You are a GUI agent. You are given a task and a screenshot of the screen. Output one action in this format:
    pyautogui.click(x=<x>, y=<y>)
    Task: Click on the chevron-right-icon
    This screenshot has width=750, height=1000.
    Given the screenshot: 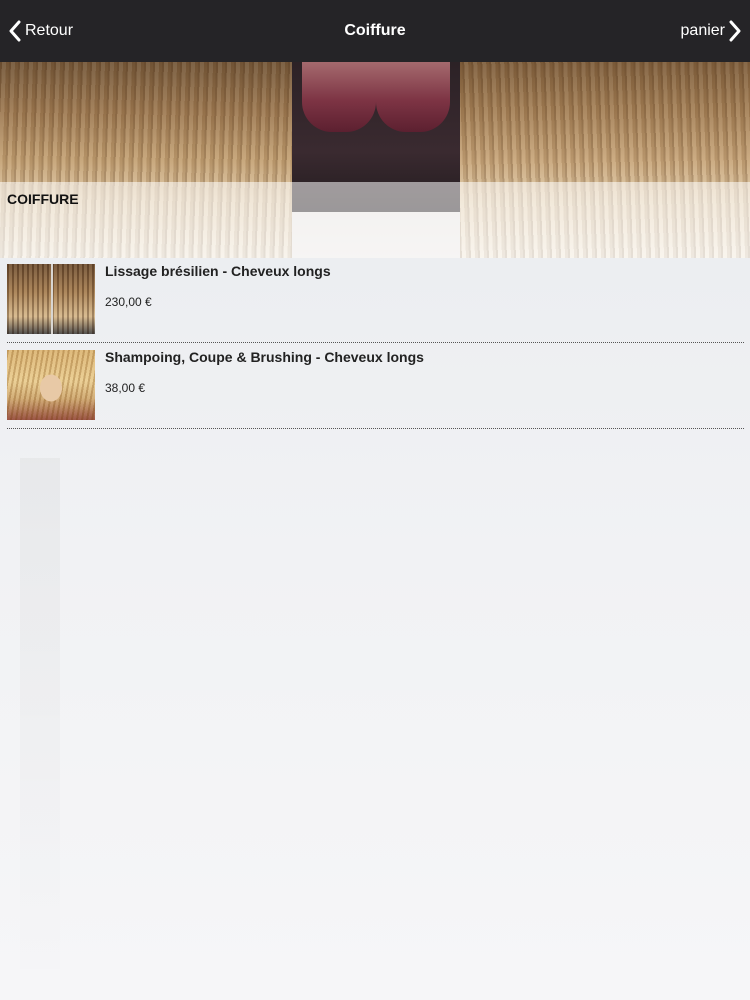 What is the action you would take?
    pyautogui.click(x=735, y=31)
    